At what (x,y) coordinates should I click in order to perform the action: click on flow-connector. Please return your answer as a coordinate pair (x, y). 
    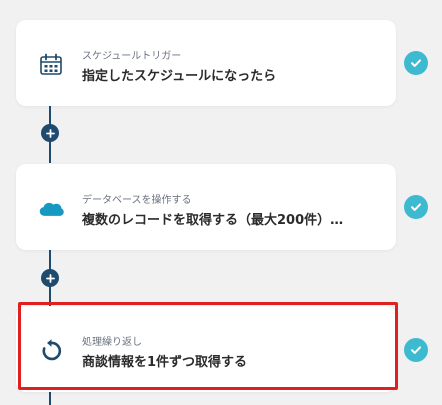
    Looking at the image, I should click on (50, 398).